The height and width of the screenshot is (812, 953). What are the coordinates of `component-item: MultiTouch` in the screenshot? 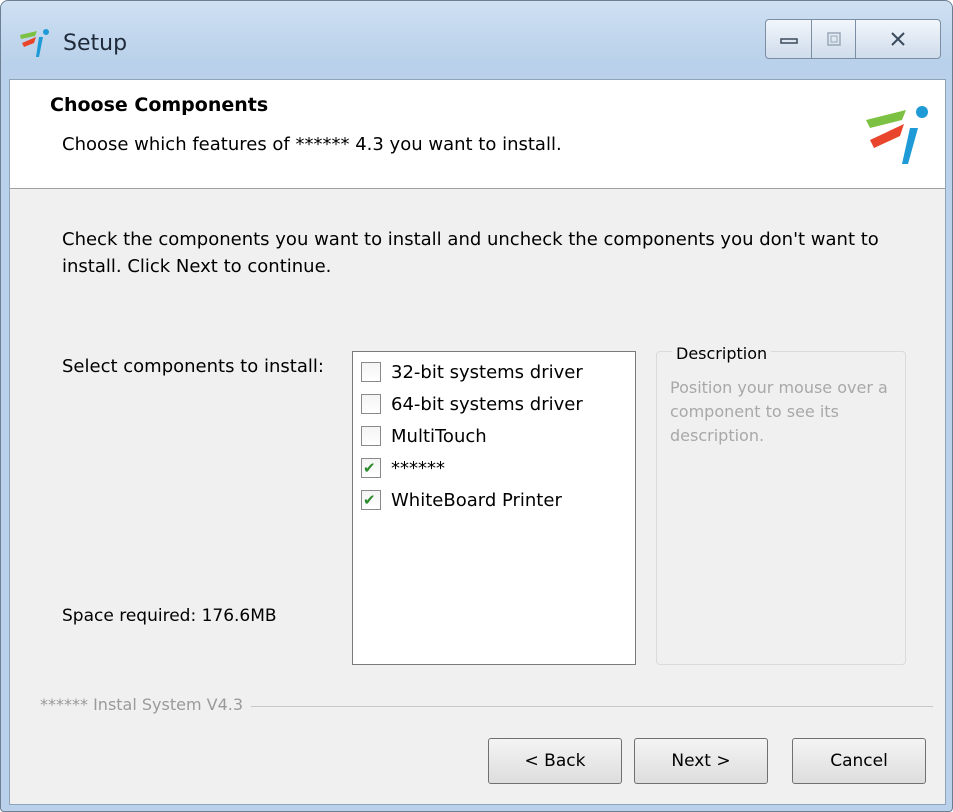 It's located at (424, 436).